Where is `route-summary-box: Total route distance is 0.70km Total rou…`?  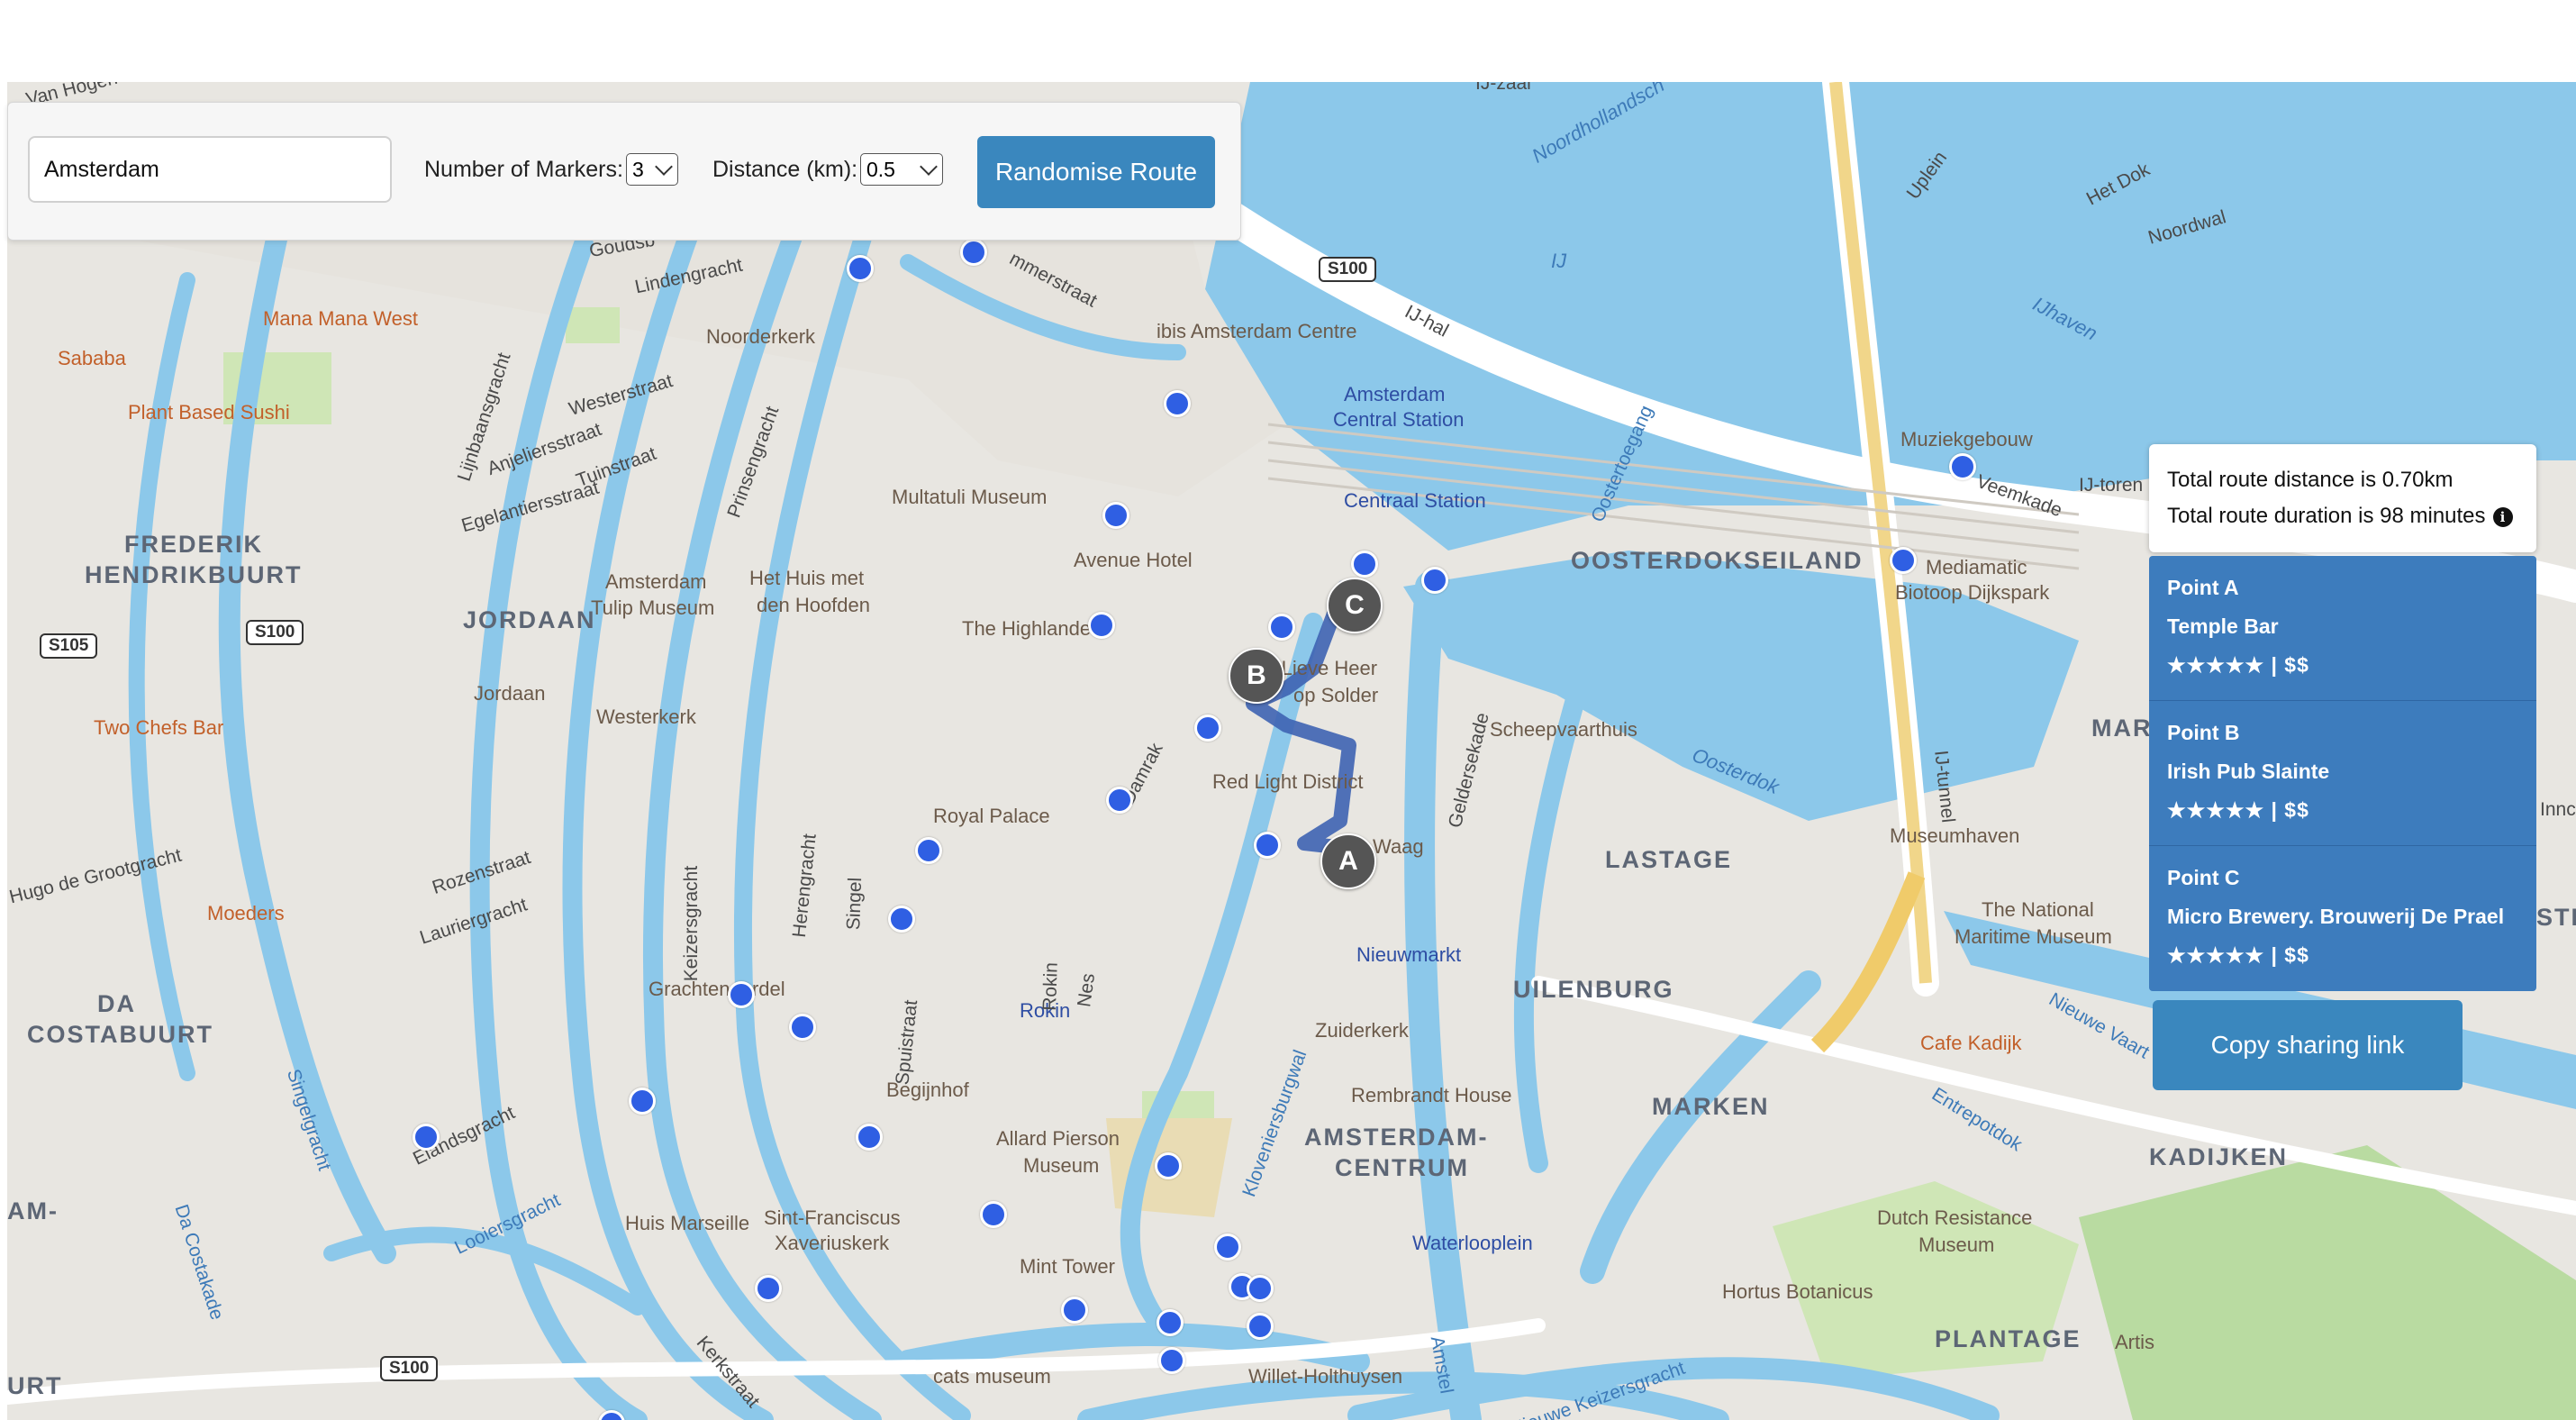
route-summary-box: Total route distance is 0.70km Total rou… is located at coordinates (2342, 498).